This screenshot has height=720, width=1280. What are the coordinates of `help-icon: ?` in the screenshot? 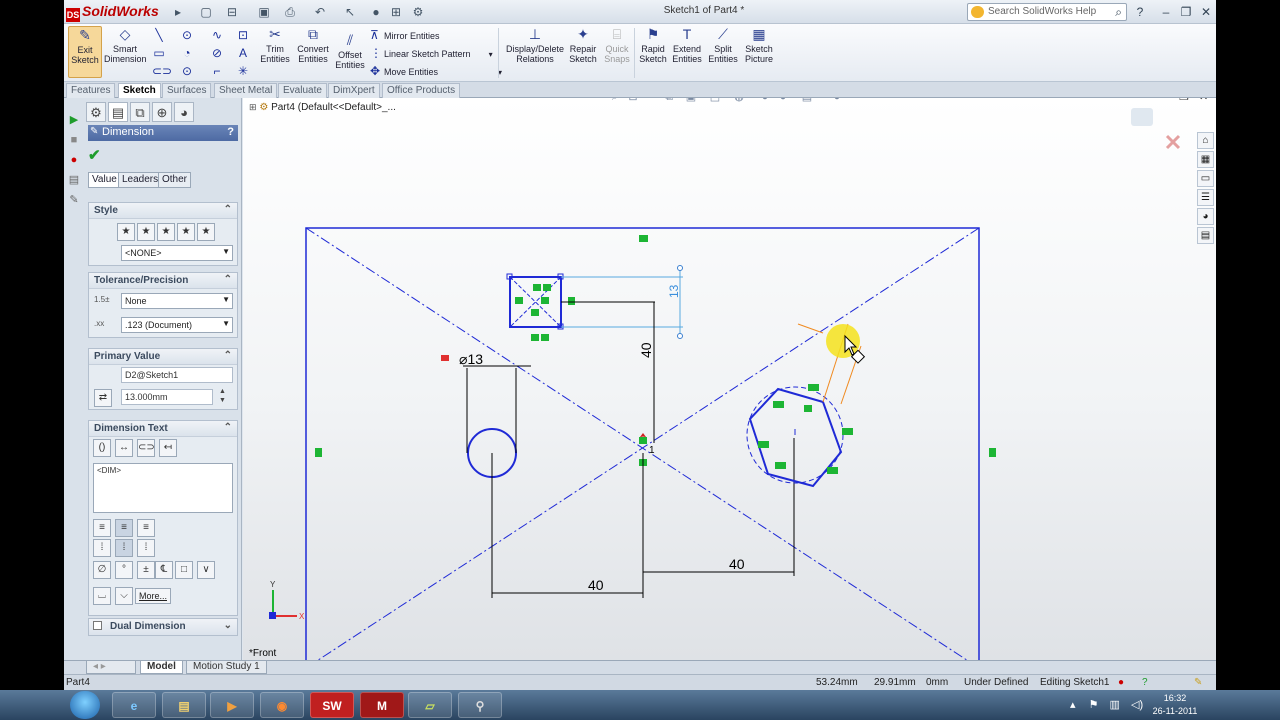 It's located at (1140, 12).